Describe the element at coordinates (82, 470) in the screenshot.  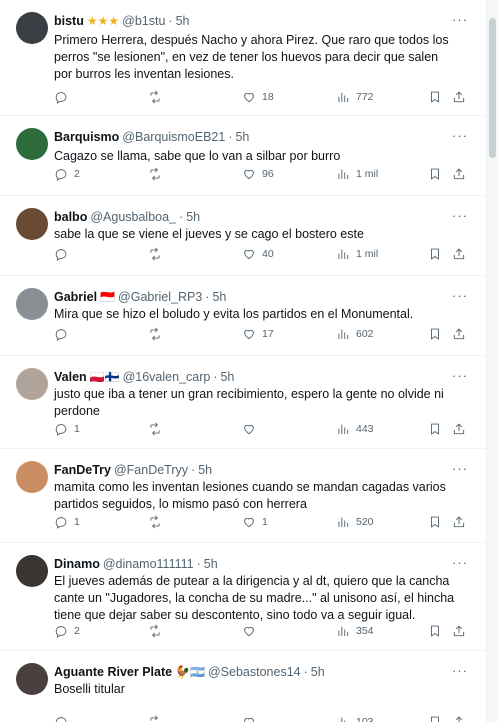
I see `display-name: FanDeTry` at that location.